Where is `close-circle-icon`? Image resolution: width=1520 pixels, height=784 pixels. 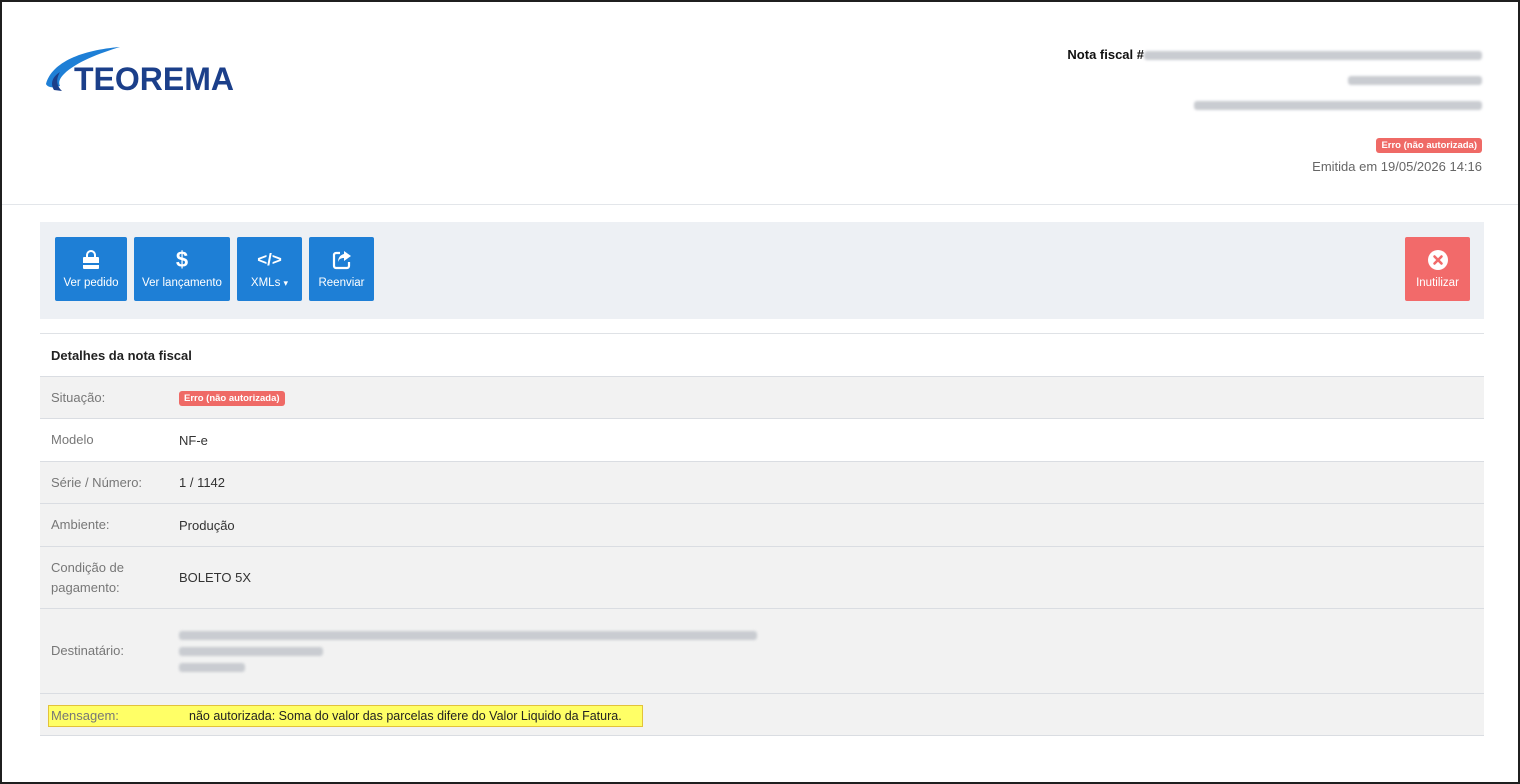 close-circle-icon is located at coordinates (1437, 260).